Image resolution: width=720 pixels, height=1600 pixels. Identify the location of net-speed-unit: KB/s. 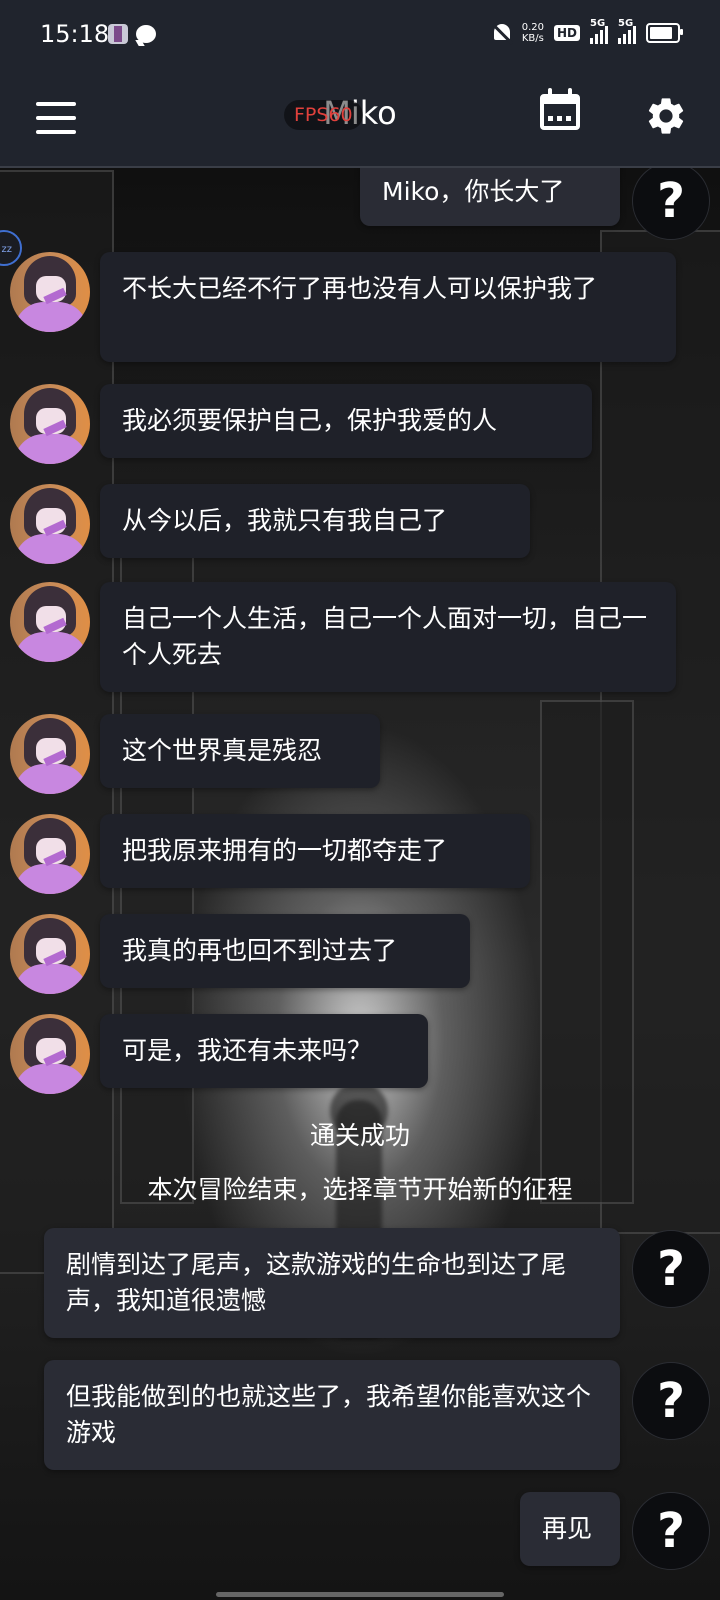
(532, 38).